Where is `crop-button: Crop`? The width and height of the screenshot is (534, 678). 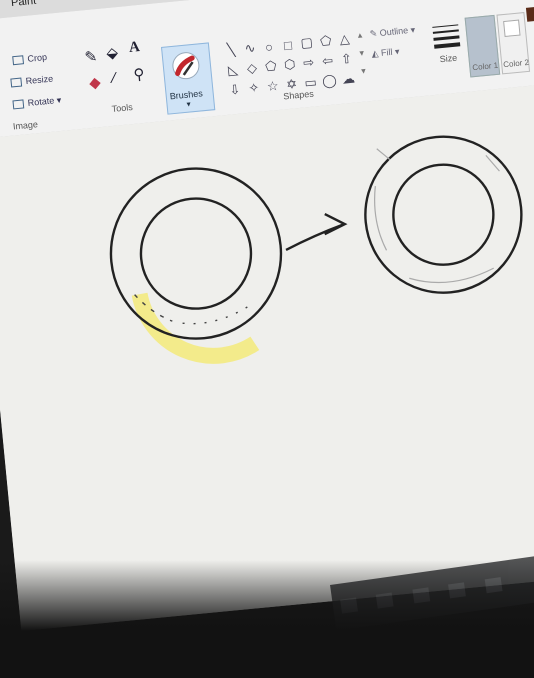
crop-button: Crop is located at coordinates (29, 59).